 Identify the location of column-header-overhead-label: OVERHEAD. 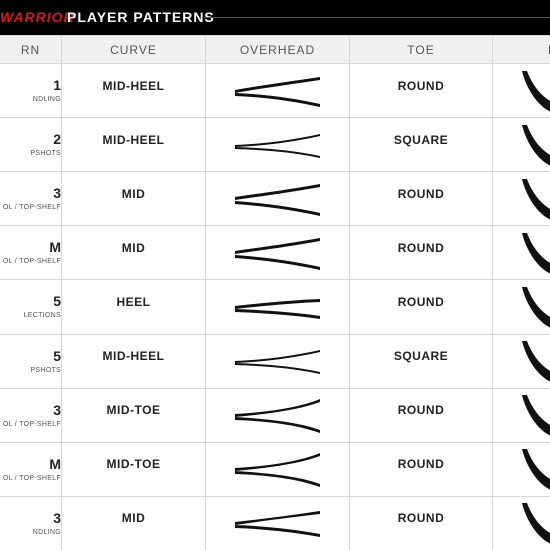
(277, 49).